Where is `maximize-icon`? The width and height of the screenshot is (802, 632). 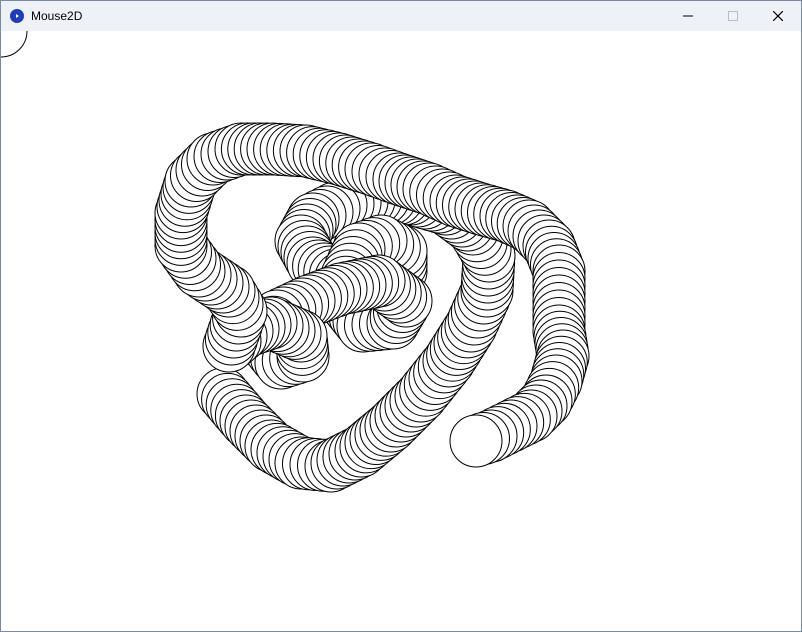 maximize-icon is located at coordinates (733, 16).